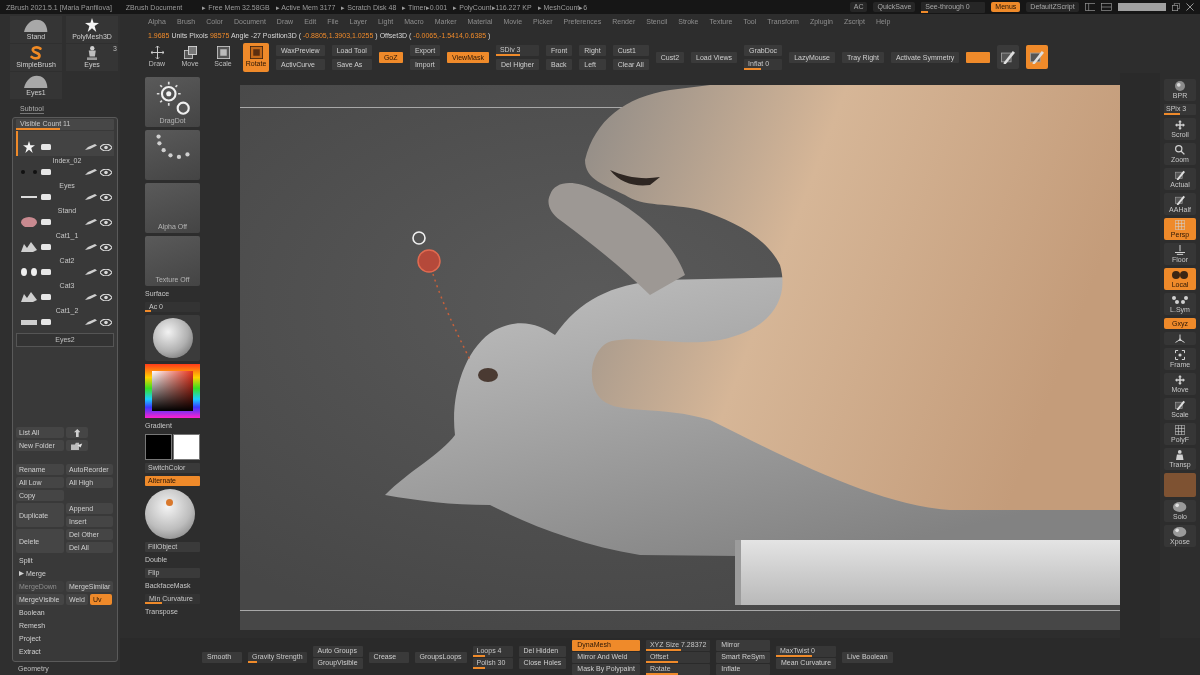 This screenshot has width=1200, height=675. Describe the element at coordinates (92, 53) in the screenshot. I see `statue-icon` at that location.